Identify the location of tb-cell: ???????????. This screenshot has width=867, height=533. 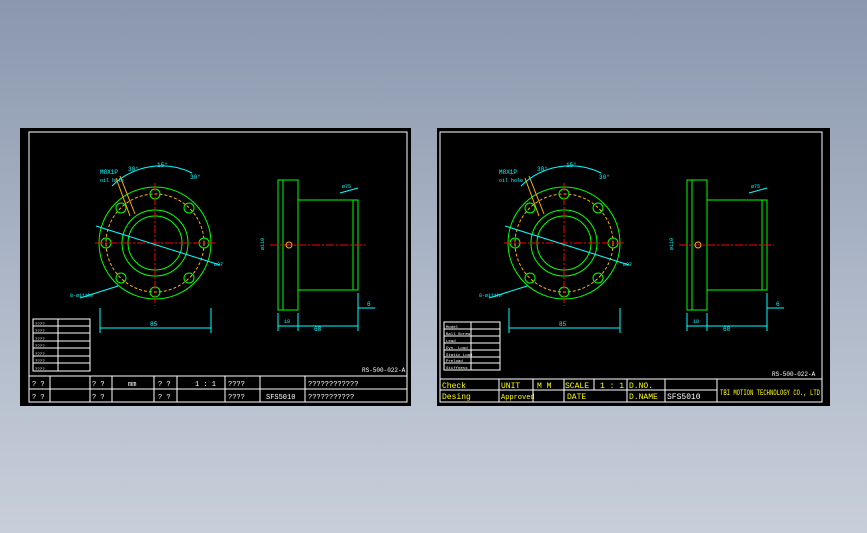
(331, 398).